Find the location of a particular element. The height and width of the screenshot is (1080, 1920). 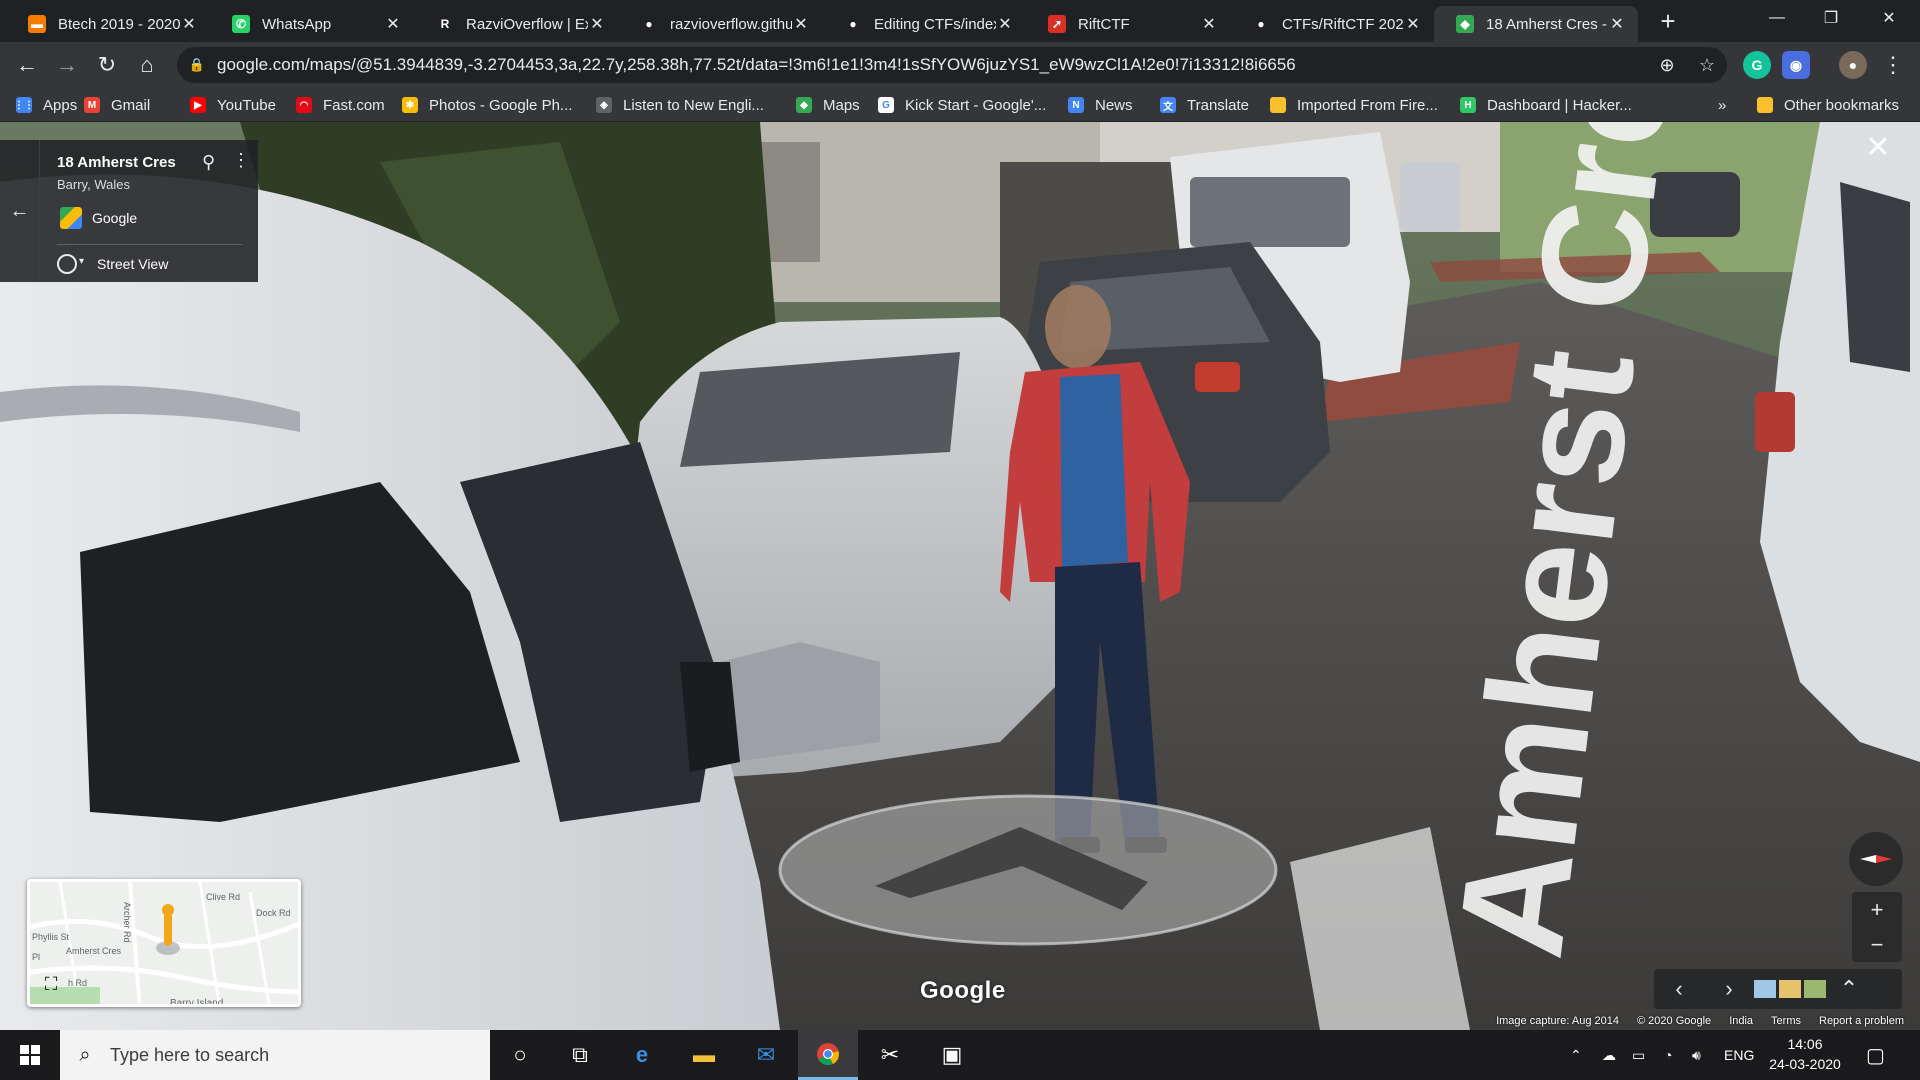

grammarly-extension-icon: G is located at coordinates (1757, 65).